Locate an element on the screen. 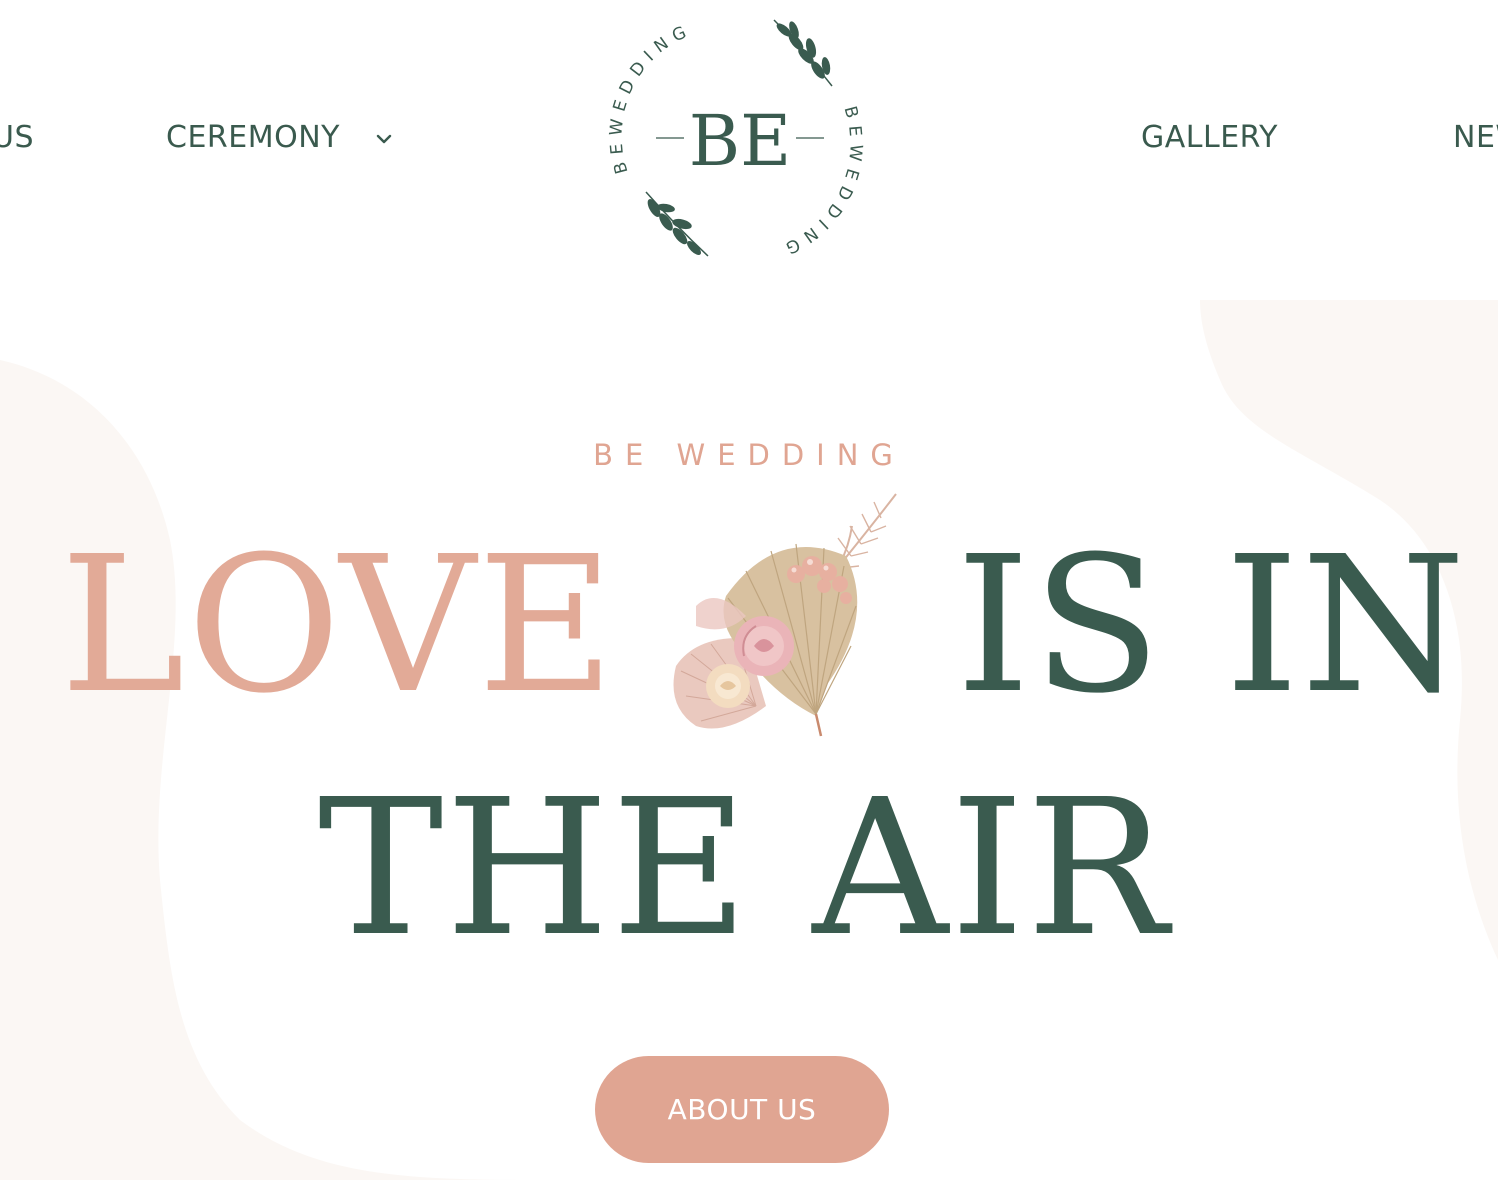  dried-palm-bouquet-illustration is located at coordinates (785, 615).